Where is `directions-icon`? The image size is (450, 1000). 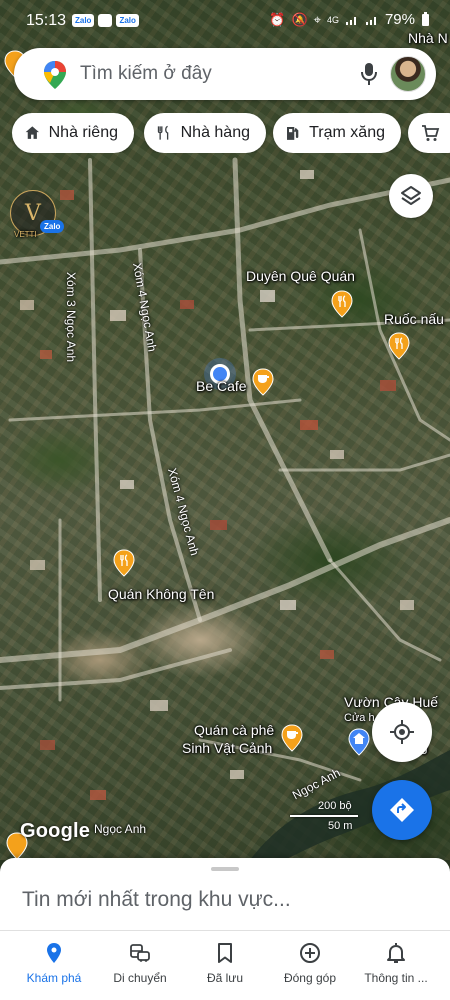 directions-icon is located at coordinates (402, 810).